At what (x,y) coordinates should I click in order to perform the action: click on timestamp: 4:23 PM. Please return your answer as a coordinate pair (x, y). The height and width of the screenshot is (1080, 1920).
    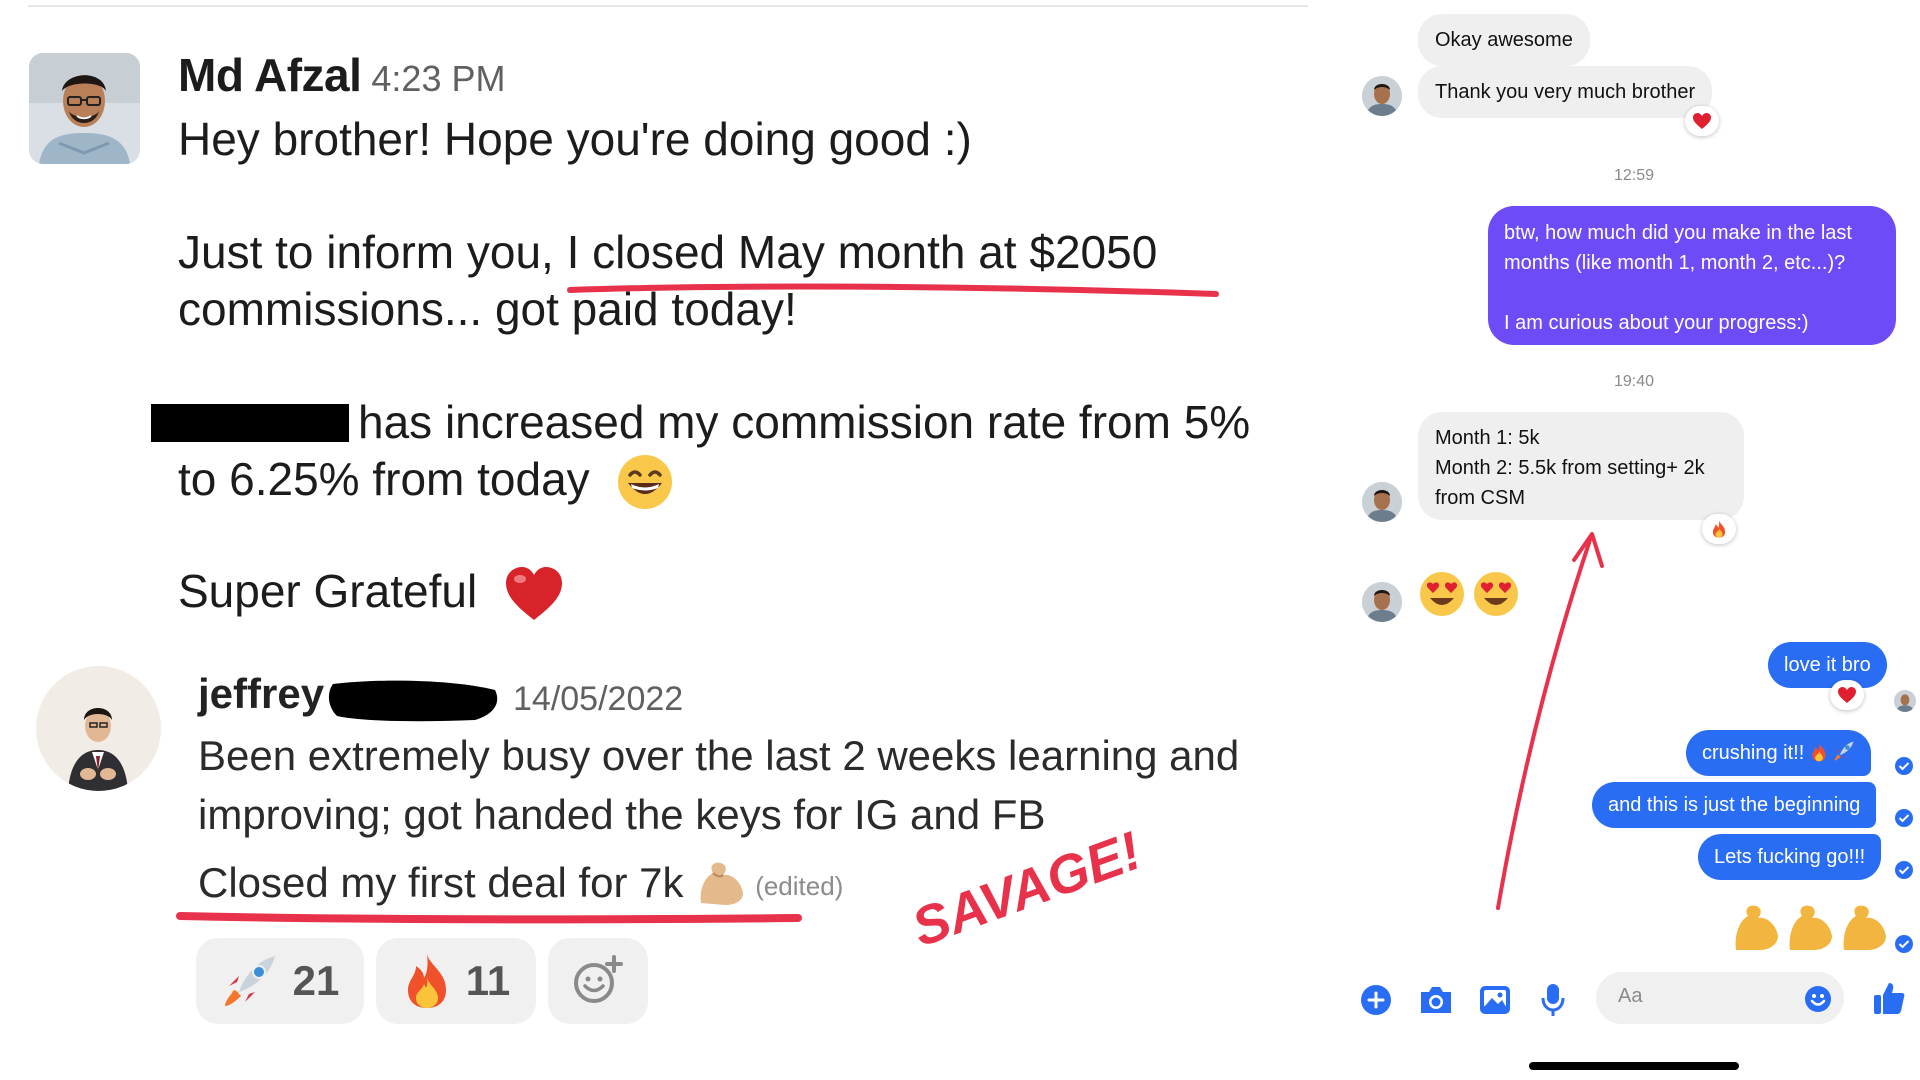
    Looking at the image, I should click on (438, 78).